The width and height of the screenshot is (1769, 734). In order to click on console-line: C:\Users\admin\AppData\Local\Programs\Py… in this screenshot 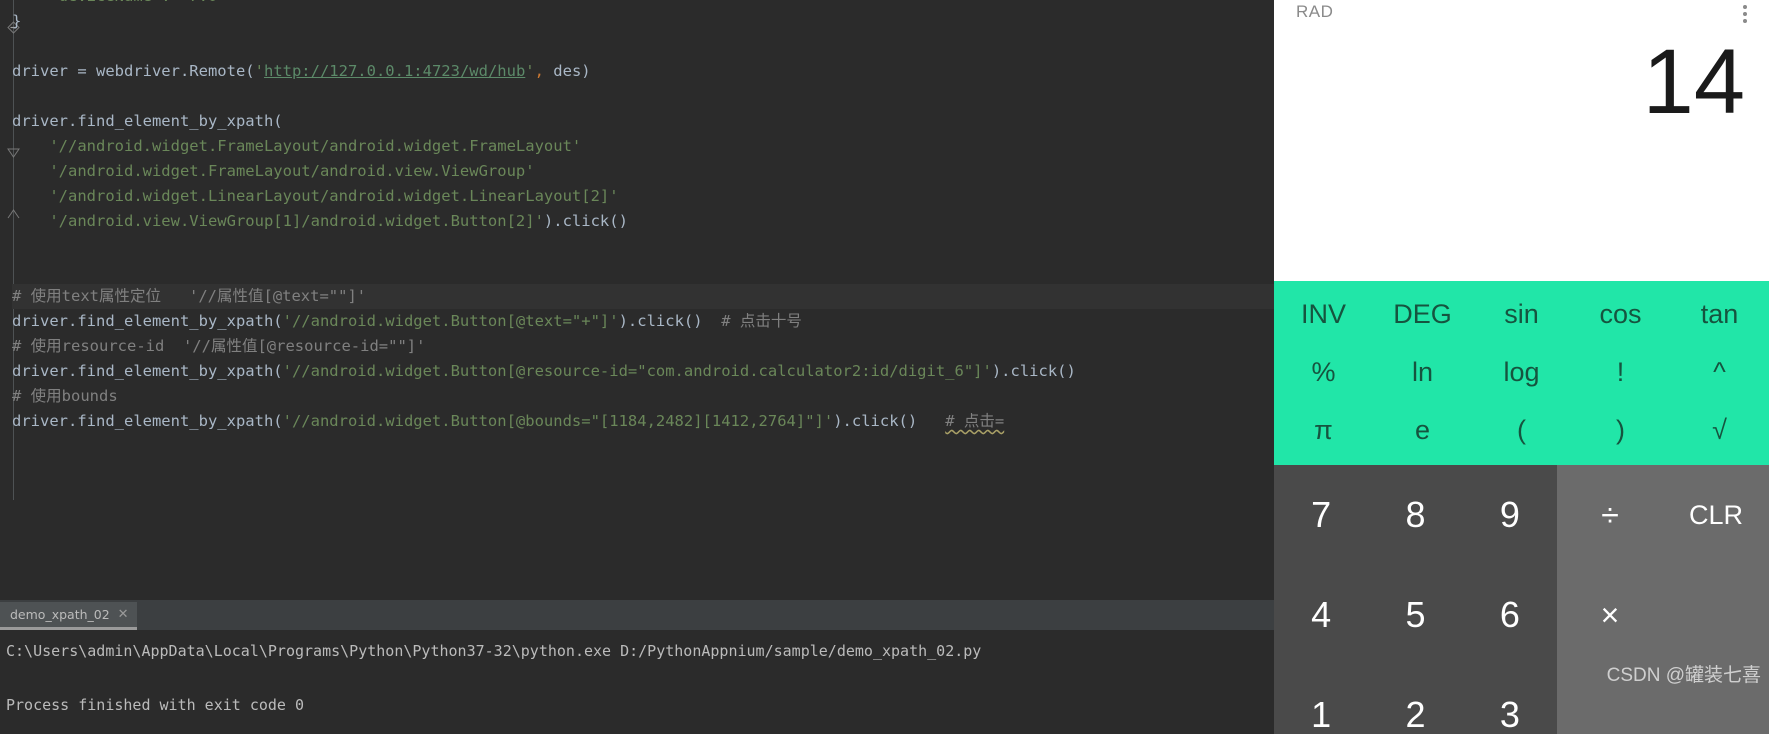, I will do `click(494, 651)`.